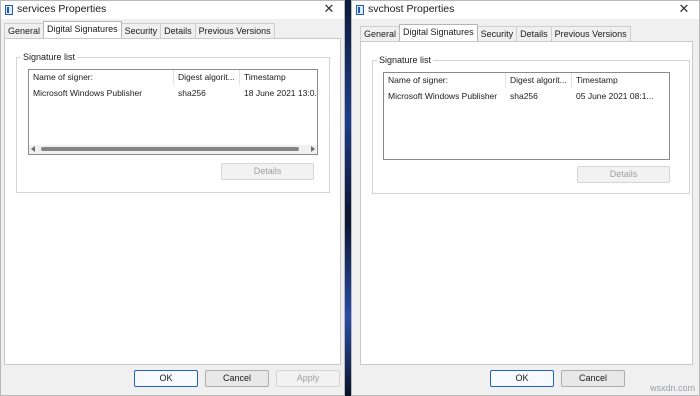 The width and height of the screenshot is (700, 396). What do you see at coordinates (62, 9) in the screenshot?
I see `window-title: services Properties` at bounding box center [62, 9].